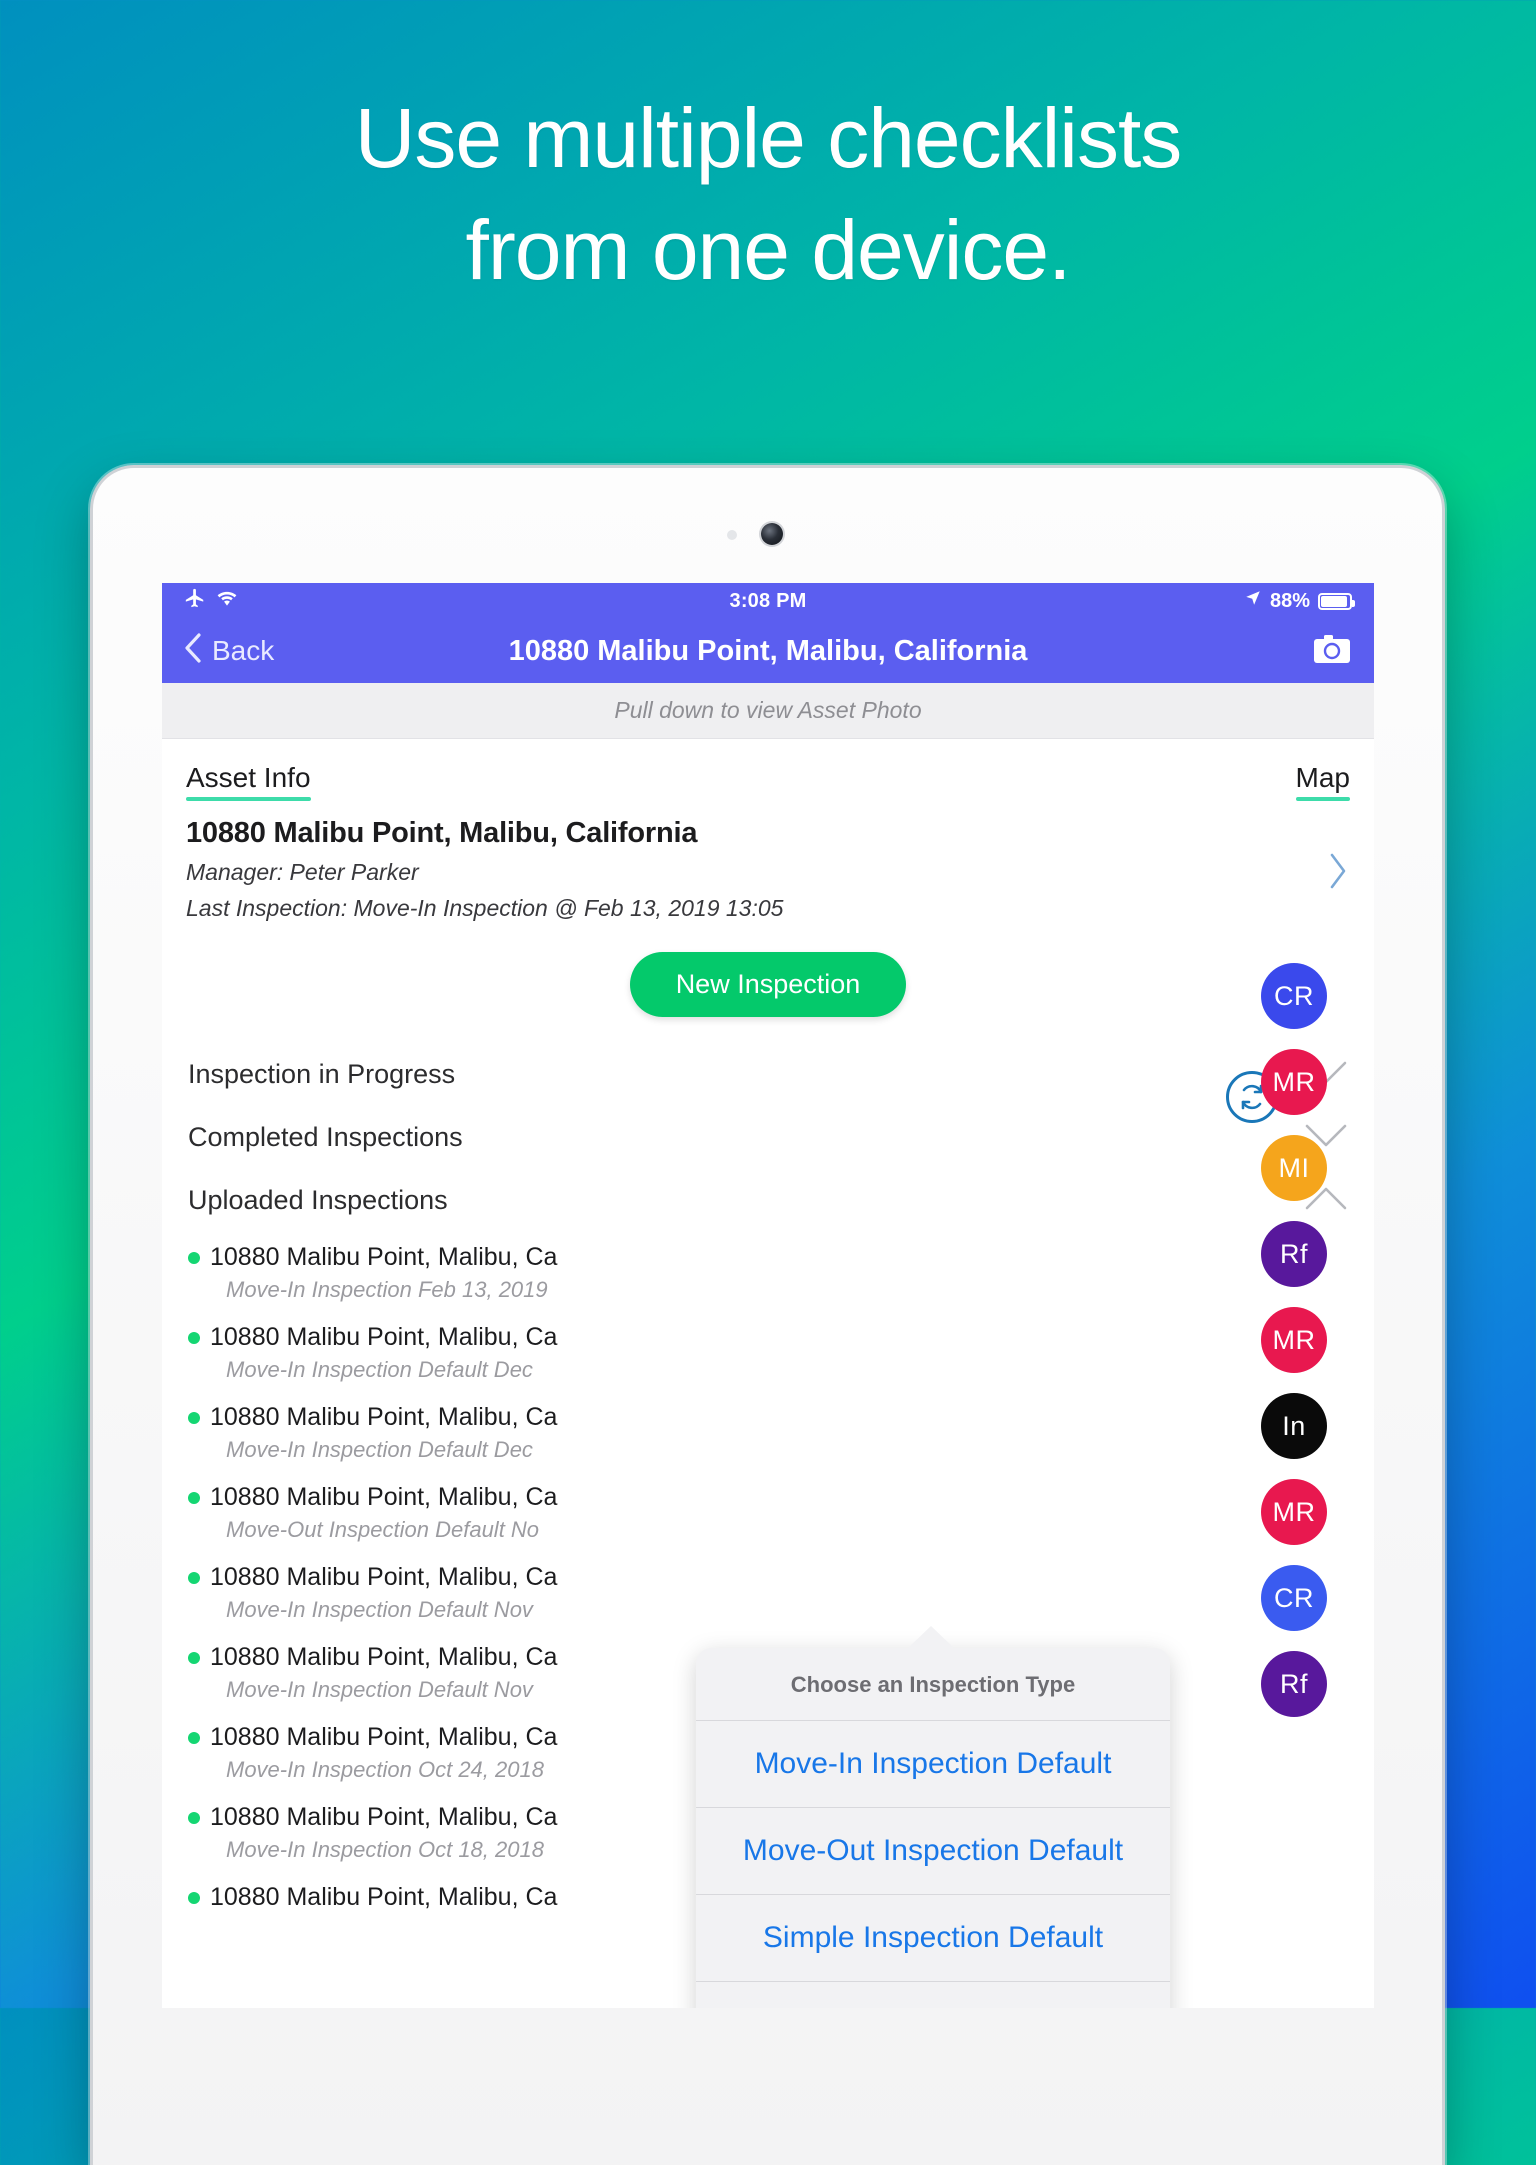 The width and height of the screenshot is (1536, 2165). What do you see at coordinates (768, 194) in the screenshot?
I see `promo-headline: Use multiple checklists from one device.` at bounding box center [768, 194].